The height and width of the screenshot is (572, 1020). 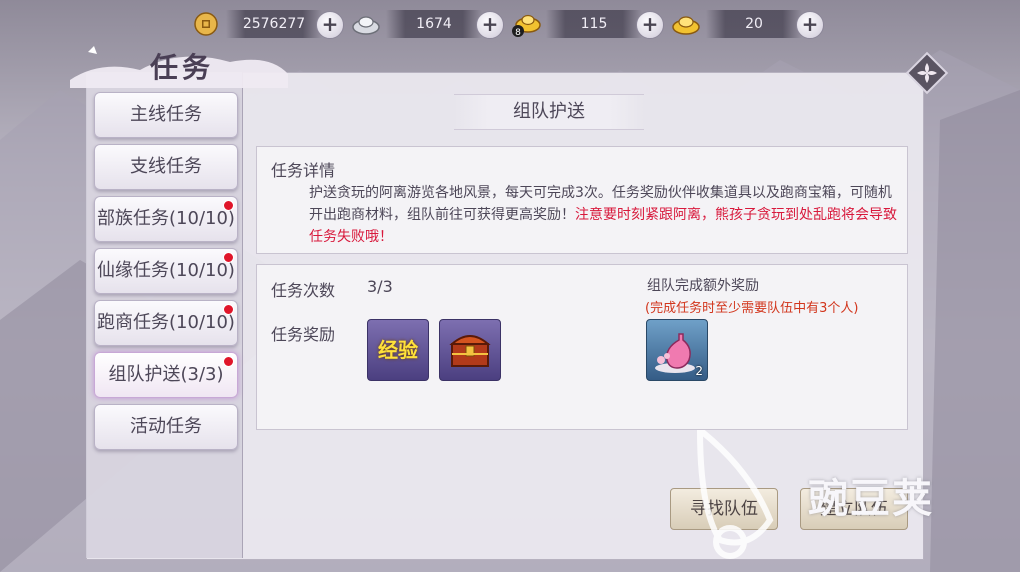 I want to click on sidebar-item-label: 仙缘任务(10/10), so click(x=166, y=270).